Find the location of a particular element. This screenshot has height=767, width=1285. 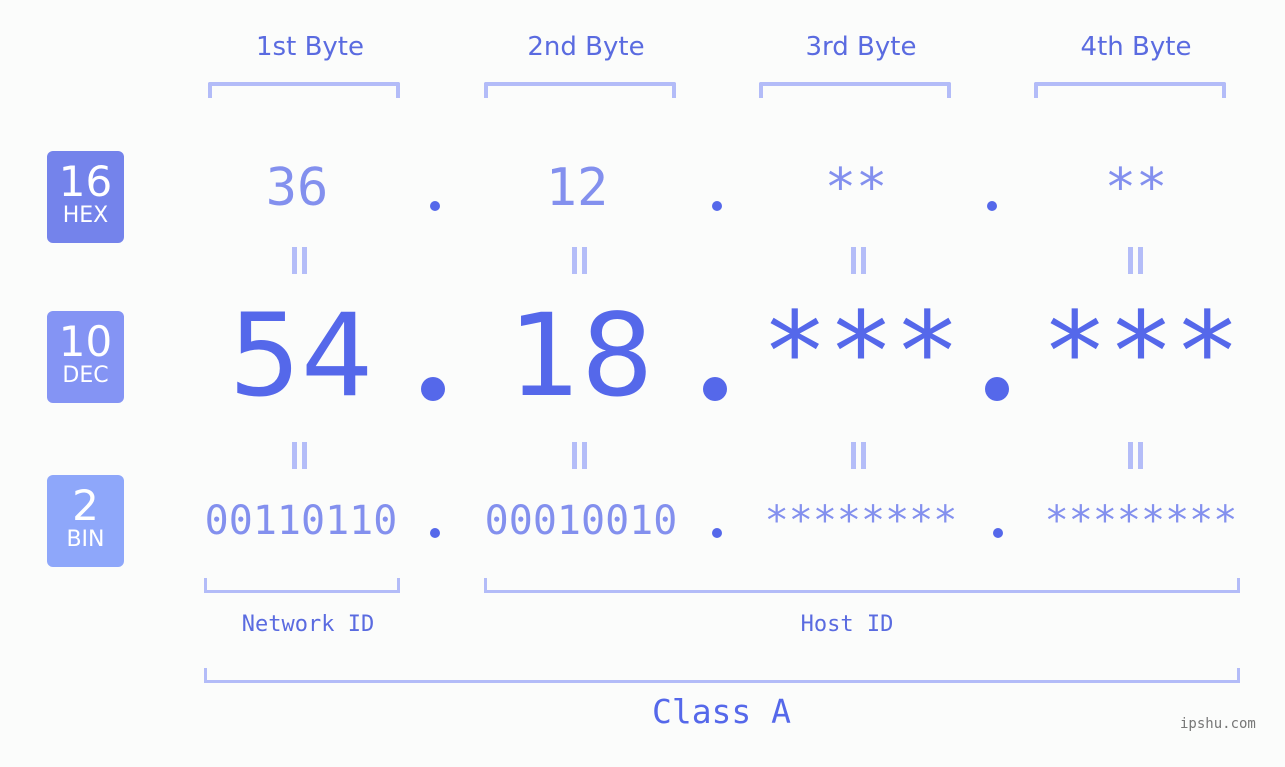

byte-header-2: 2nd Byte is located at coordinates (586, 47).